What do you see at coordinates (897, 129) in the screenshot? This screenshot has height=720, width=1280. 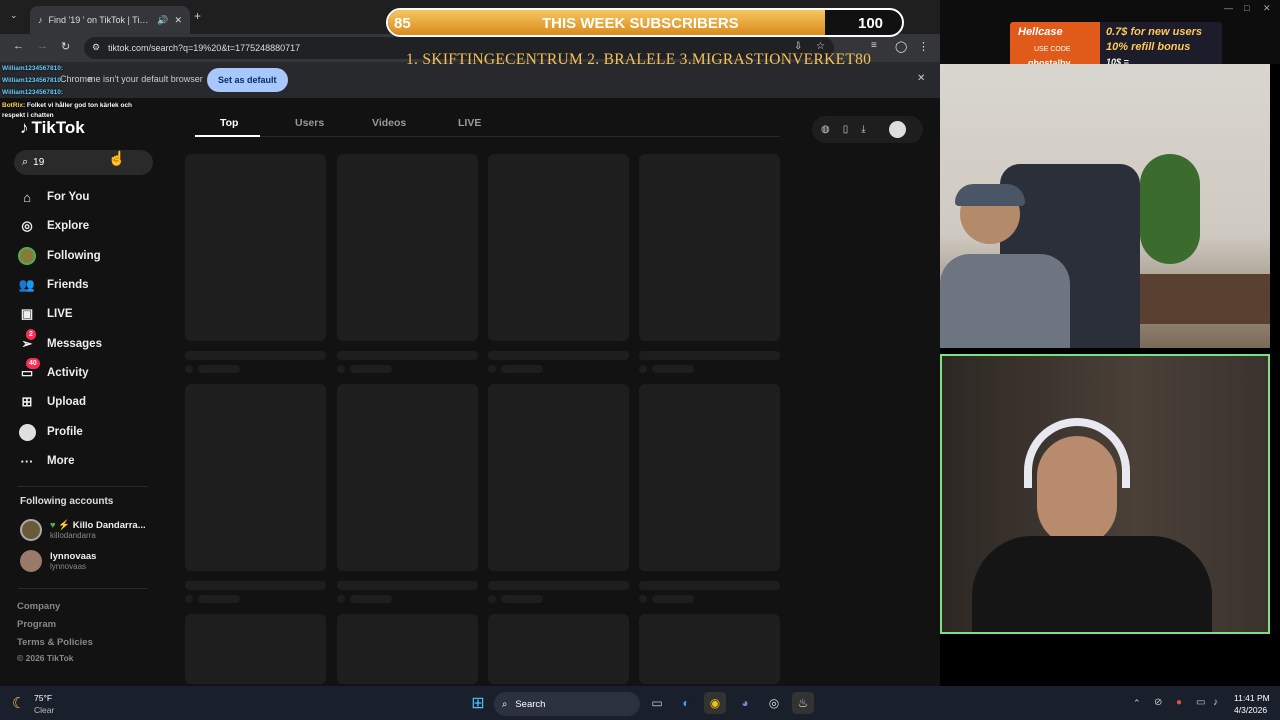 I see `user-avatar` at bounding box center [897, 129].